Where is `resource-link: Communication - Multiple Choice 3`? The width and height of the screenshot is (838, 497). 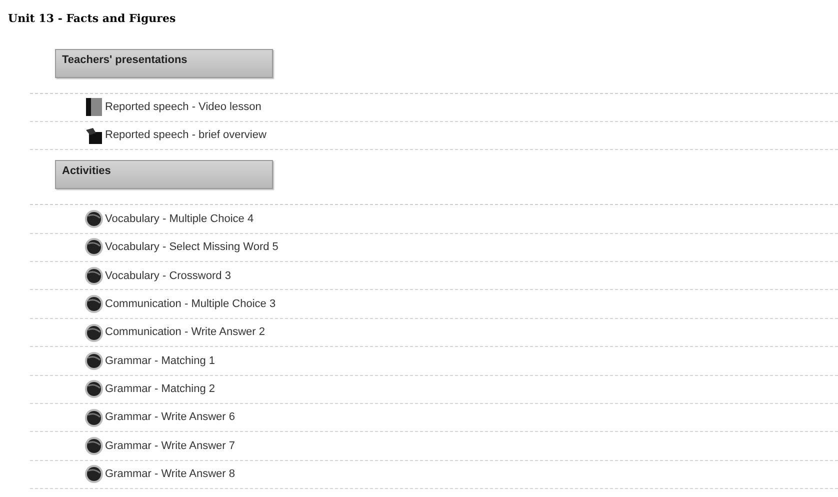
resource-link: Communication - Multiple Choice 3 is located at coordinates (180, 304).